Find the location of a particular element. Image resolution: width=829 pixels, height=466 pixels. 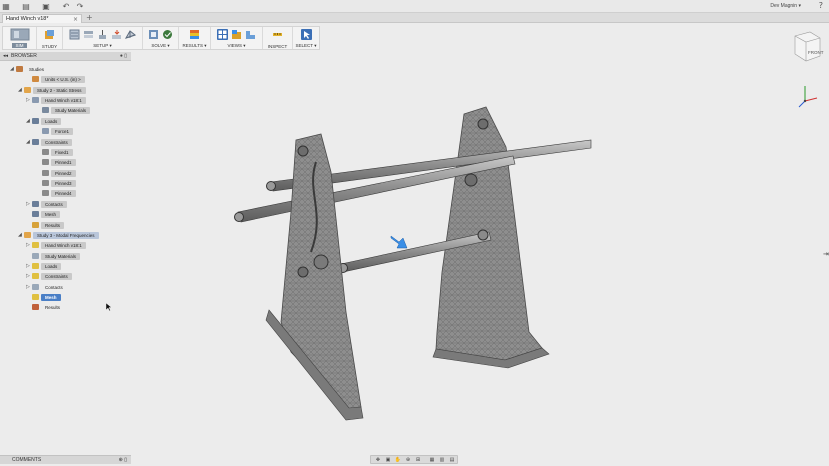

tree-item: Force1 is located at coordinates (55, 131).